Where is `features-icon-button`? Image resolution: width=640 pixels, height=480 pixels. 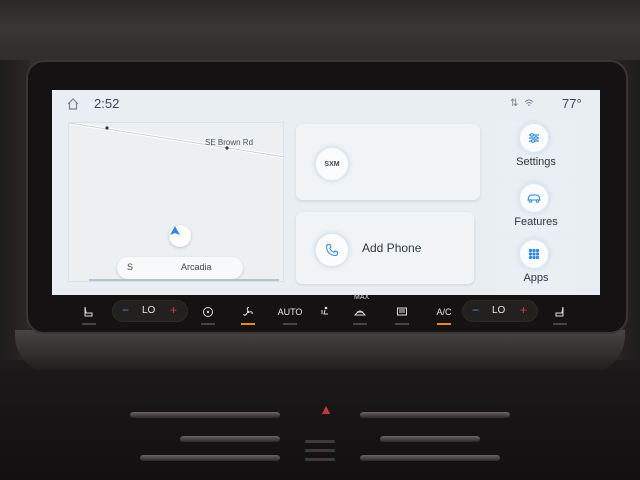
features-icon-button is located at coordinates (534, 198).